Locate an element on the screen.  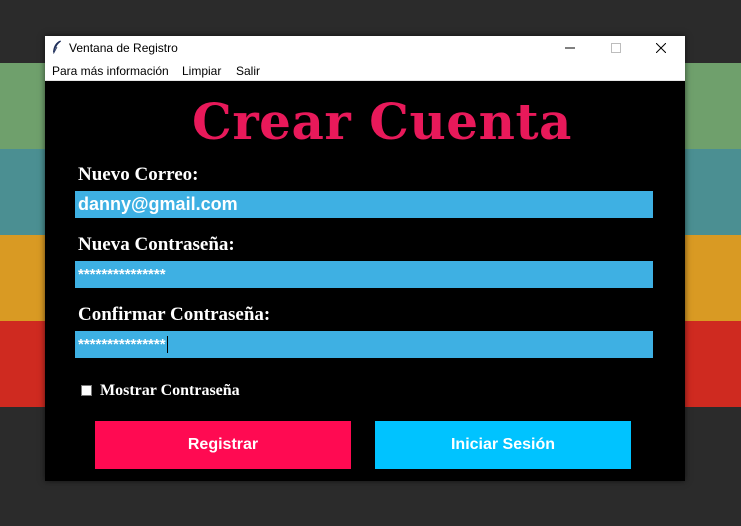
confirm-password-field: *************** is located at coordinates (364, 344).